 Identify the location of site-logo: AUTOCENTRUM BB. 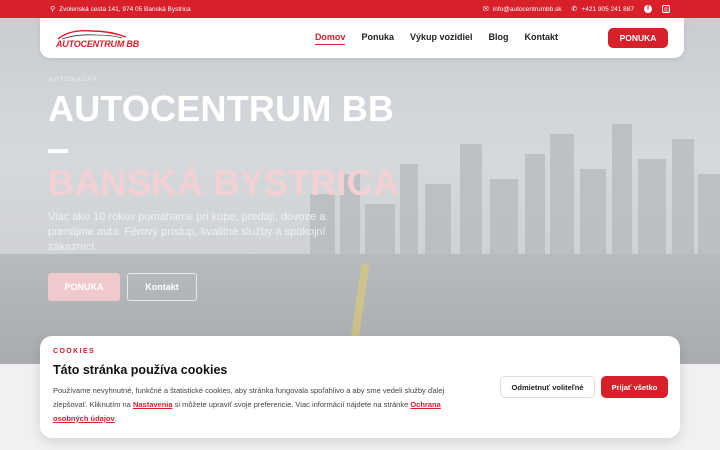
(97, 38).